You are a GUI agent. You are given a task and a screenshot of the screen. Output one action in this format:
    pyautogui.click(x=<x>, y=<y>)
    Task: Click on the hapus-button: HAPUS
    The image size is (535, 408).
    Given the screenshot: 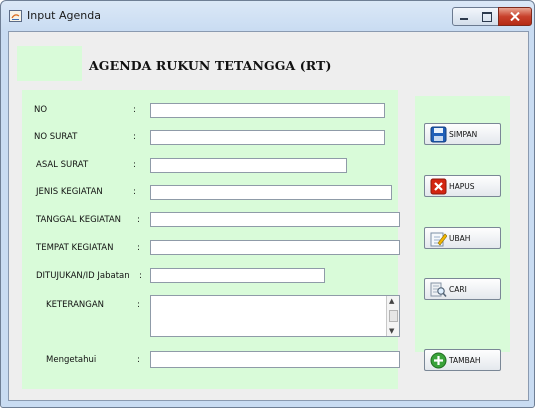 What is the action you would take?
    pyautogui.click(x=462, y=186)
    